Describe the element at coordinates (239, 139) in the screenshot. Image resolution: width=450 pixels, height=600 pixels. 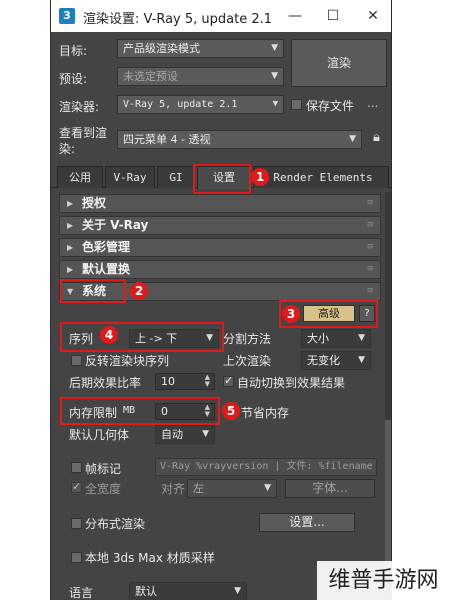
I see `view-dropdown: 四元菜单 4 - 透视 ▼` at that location.